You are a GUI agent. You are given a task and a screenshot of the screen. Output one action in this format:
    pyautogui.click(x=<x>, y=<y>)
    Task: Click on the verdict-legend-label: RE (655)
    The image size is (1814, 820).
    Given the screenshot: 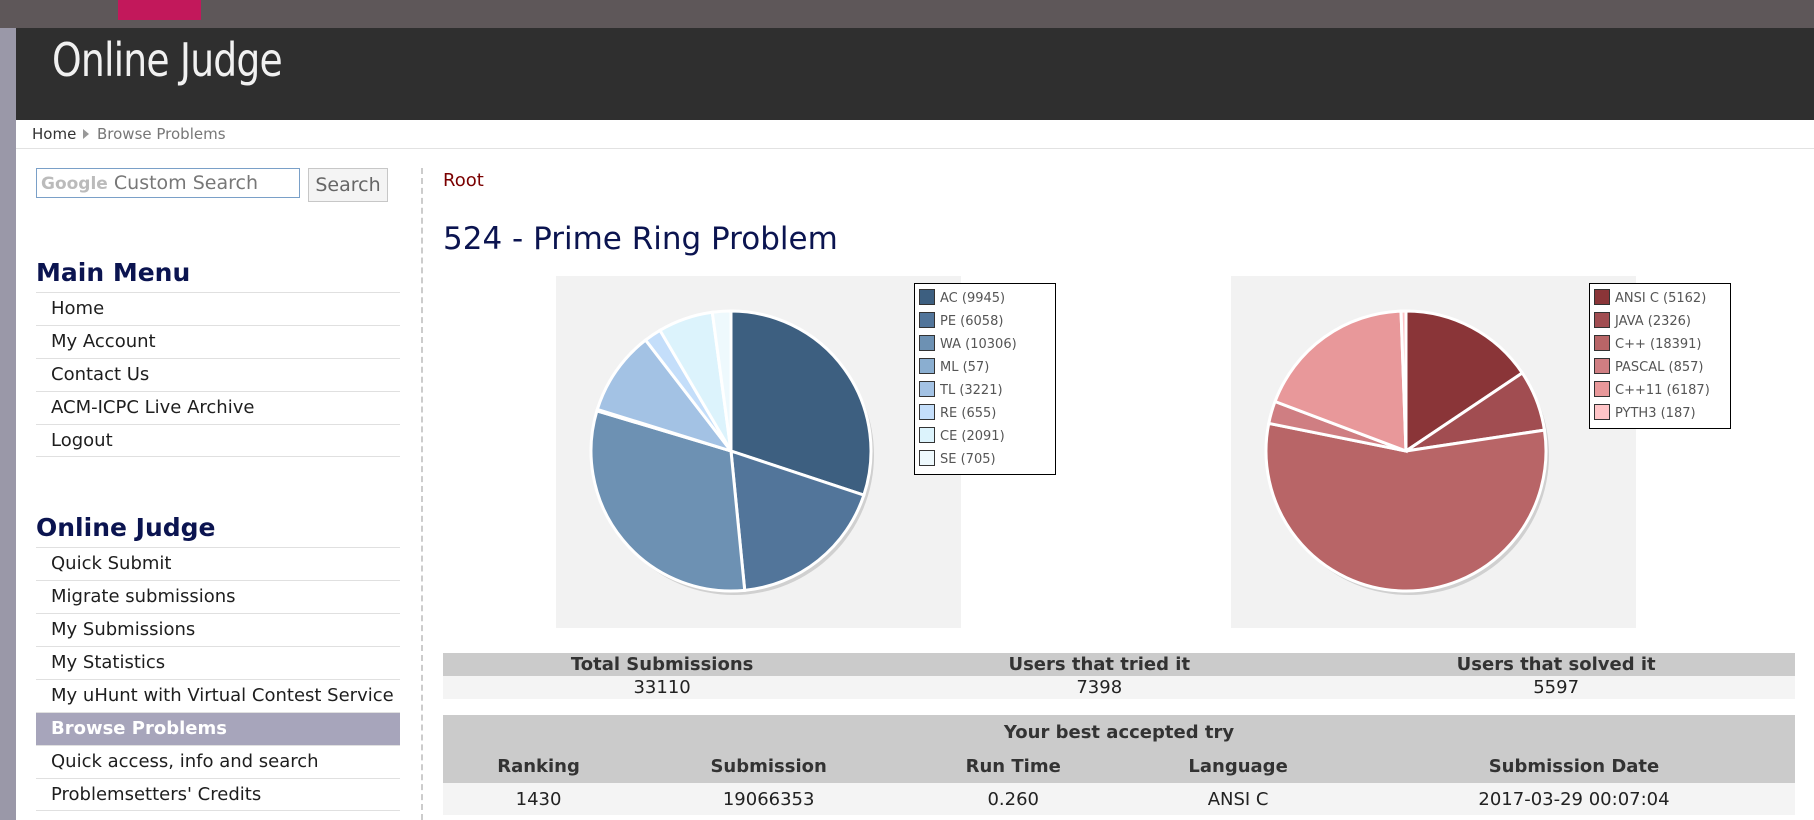 What is the action you would take?
    pyautogui.click(x=968, y=413)
    